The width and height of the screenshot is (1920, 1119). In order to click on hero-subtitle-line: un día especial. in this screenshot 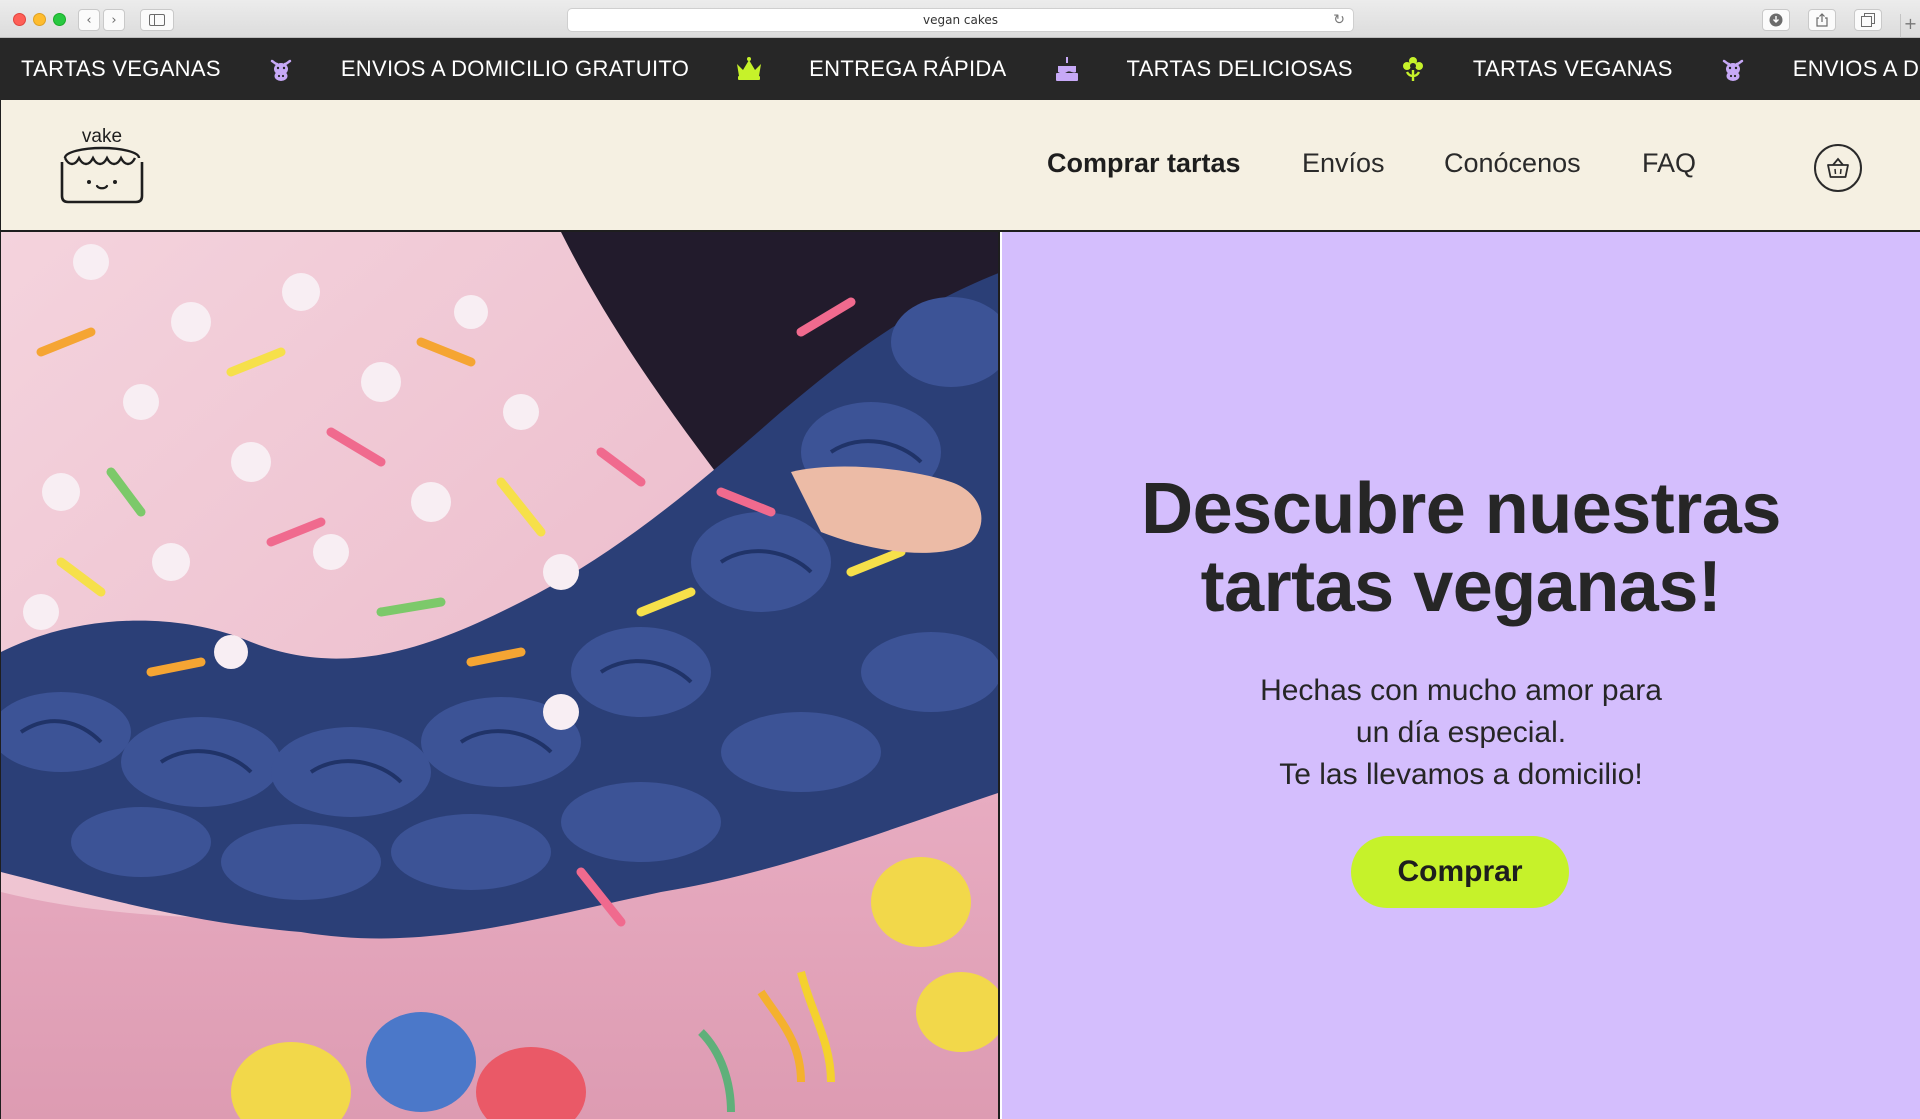, I will do `click(1461, 732)`.